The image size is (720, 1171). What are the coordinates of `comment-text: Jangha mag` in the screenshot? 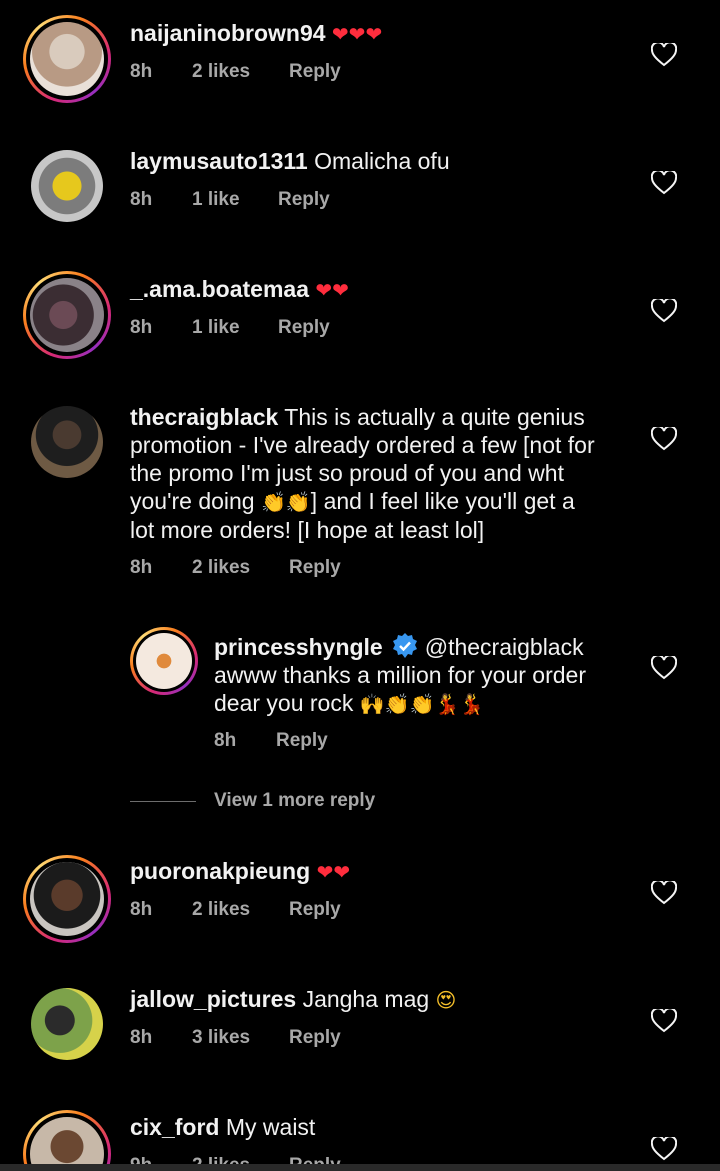 It's located at (366, 999).